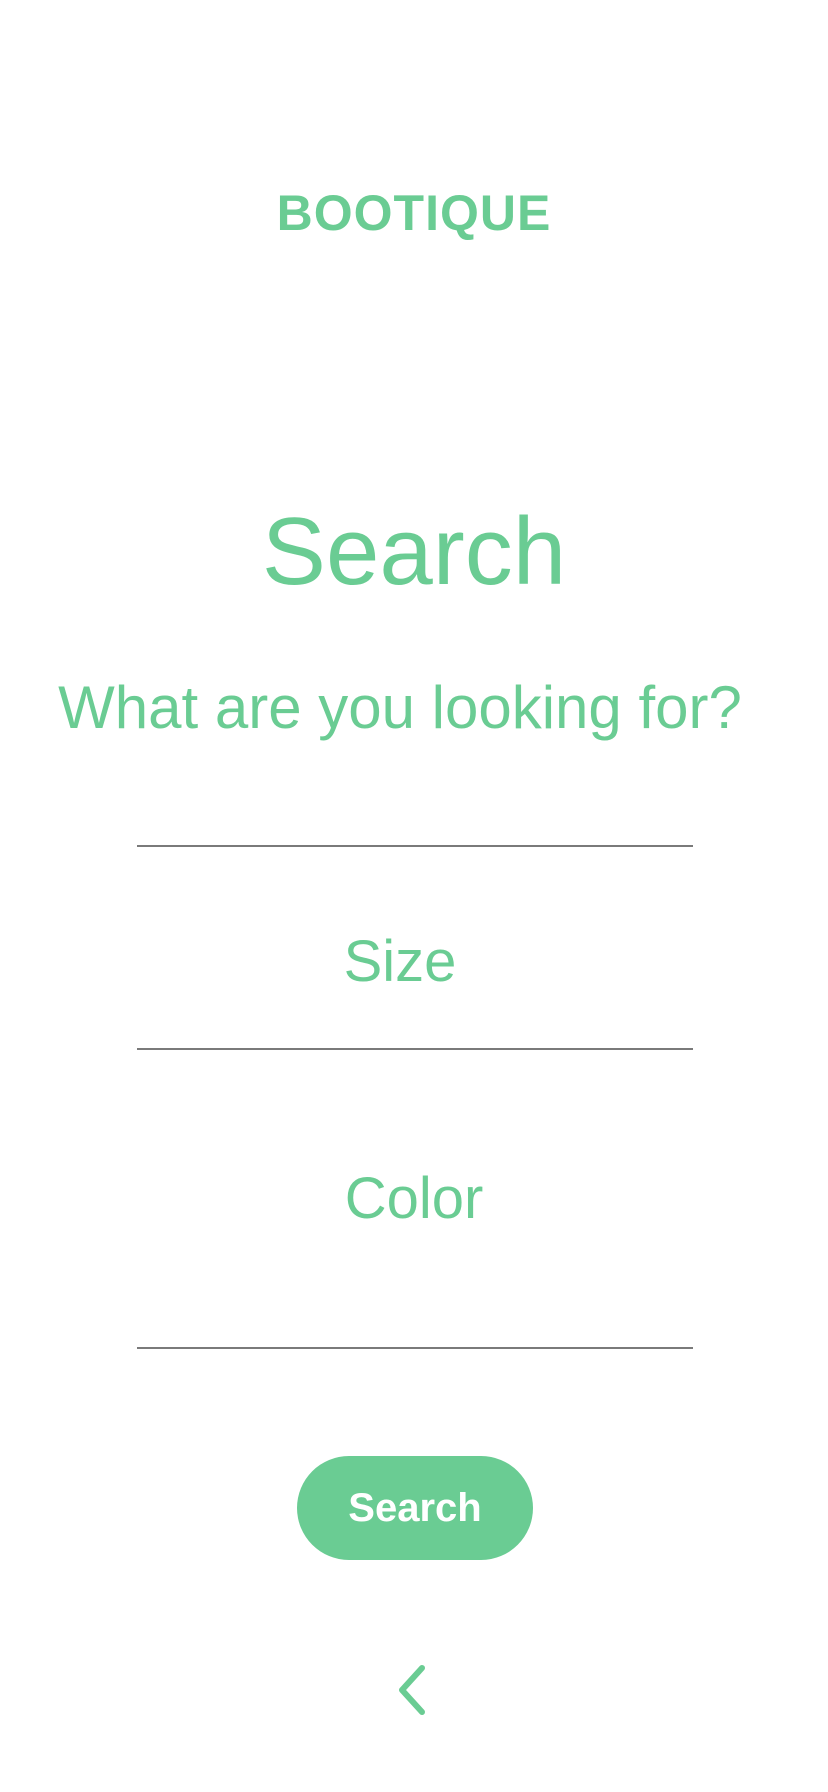 This screenshot has height=1792, width=828. Describe the element at coordinates (414, 213) in the screenshot. I see `app-logo: BOOTIQUE` at that location.